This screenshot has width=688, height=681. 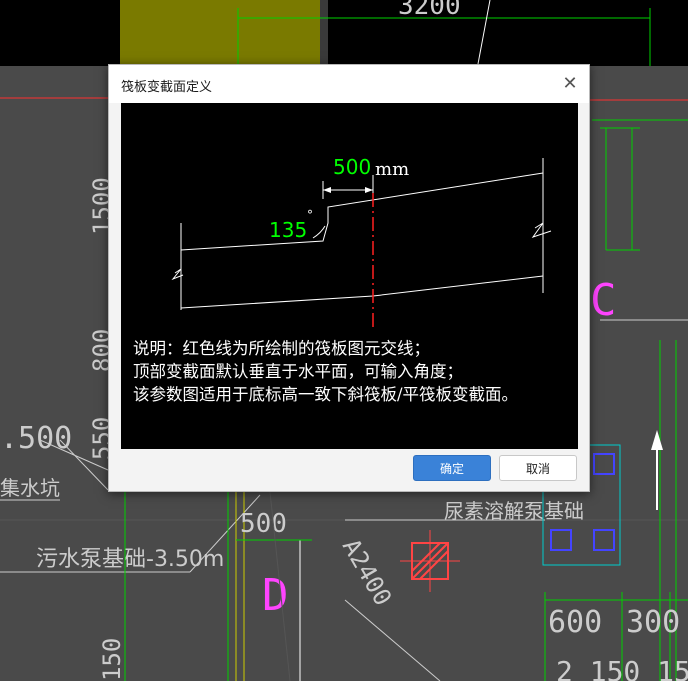 I want to click on sewage-pump-label: 污水泵基础-3.50m, so click(x=130, y=559).